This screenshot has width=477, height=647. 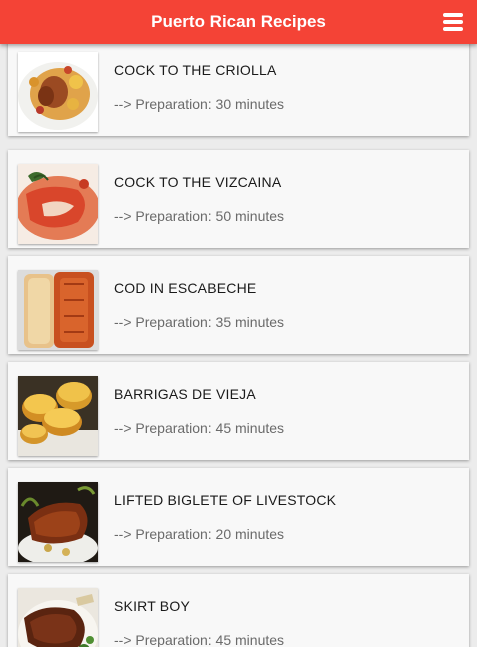 I want to click on recipe-prep-time: --> Preparation: 35 minutes, so click(x=199, y=322).